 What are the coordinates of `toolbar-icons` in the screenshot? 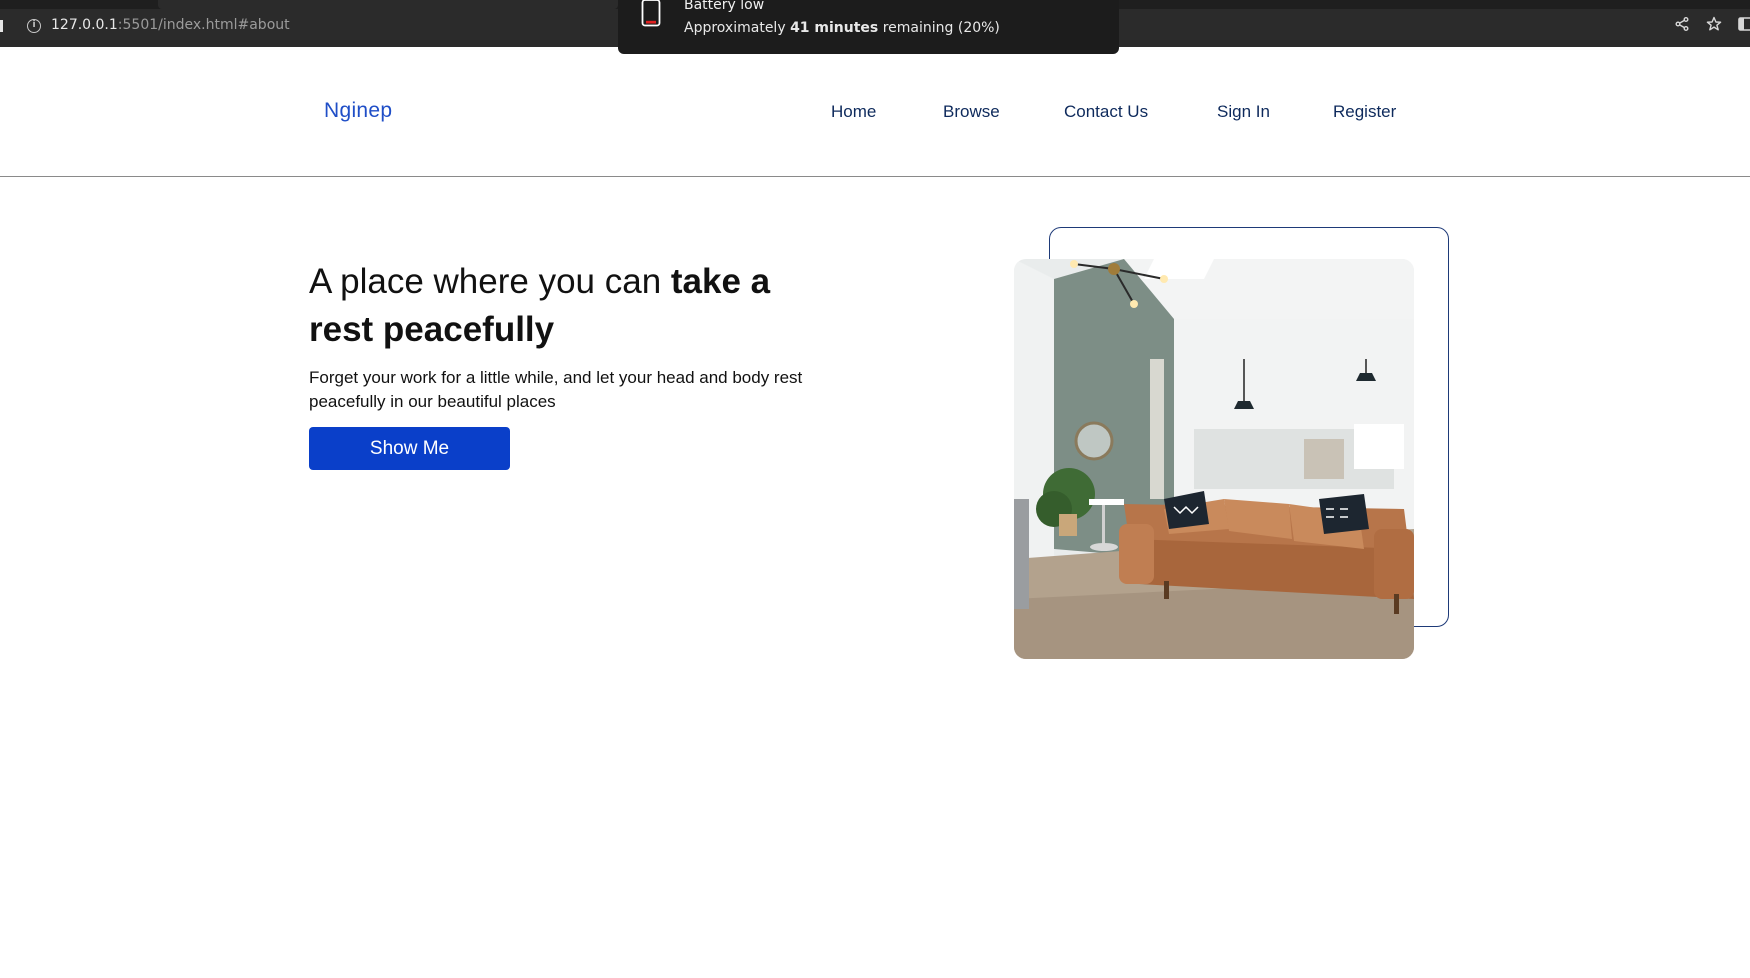 It's located at (1705, 24).